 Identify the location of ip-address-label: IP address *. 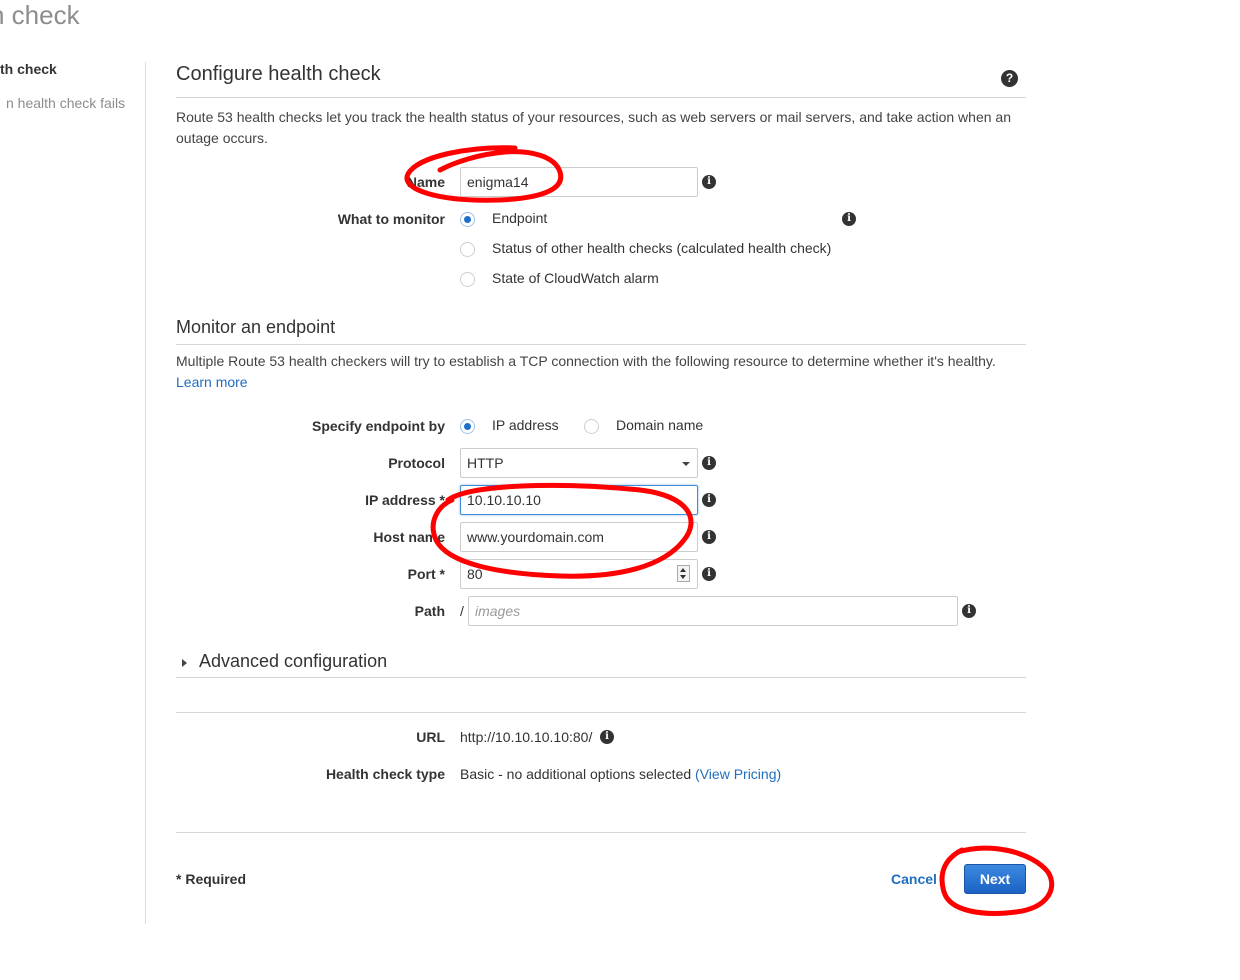
(362, 500).